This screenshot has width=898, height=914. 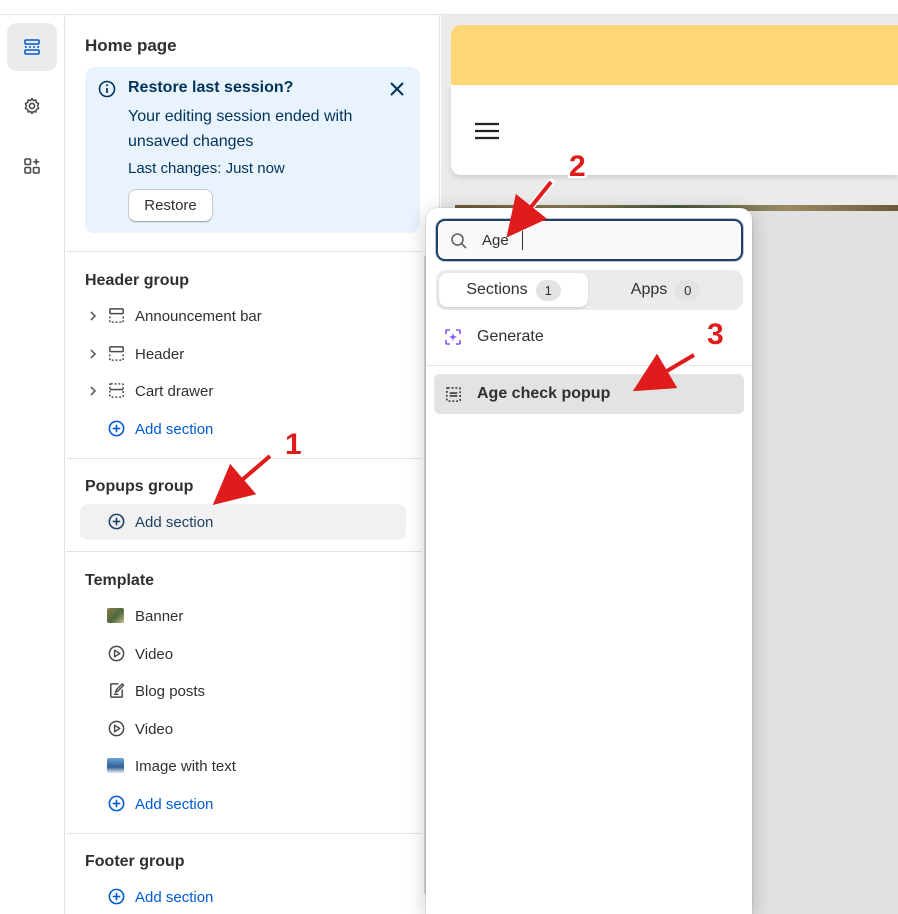 What do you see at coordinates (160, 354) in the screenshot?
I see `section-row-label: Header` at bounding box center [160, 354].